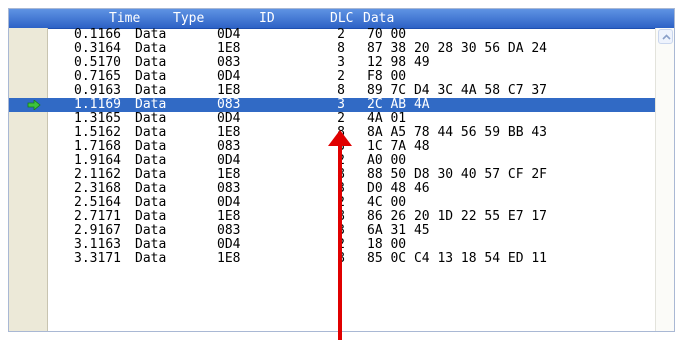 This screenshot has height=345, width=686. What do you see at coordinates (97, 216) in the screenshot?
I see `cell-time: 2.7171` at bounding box center [97, 216].